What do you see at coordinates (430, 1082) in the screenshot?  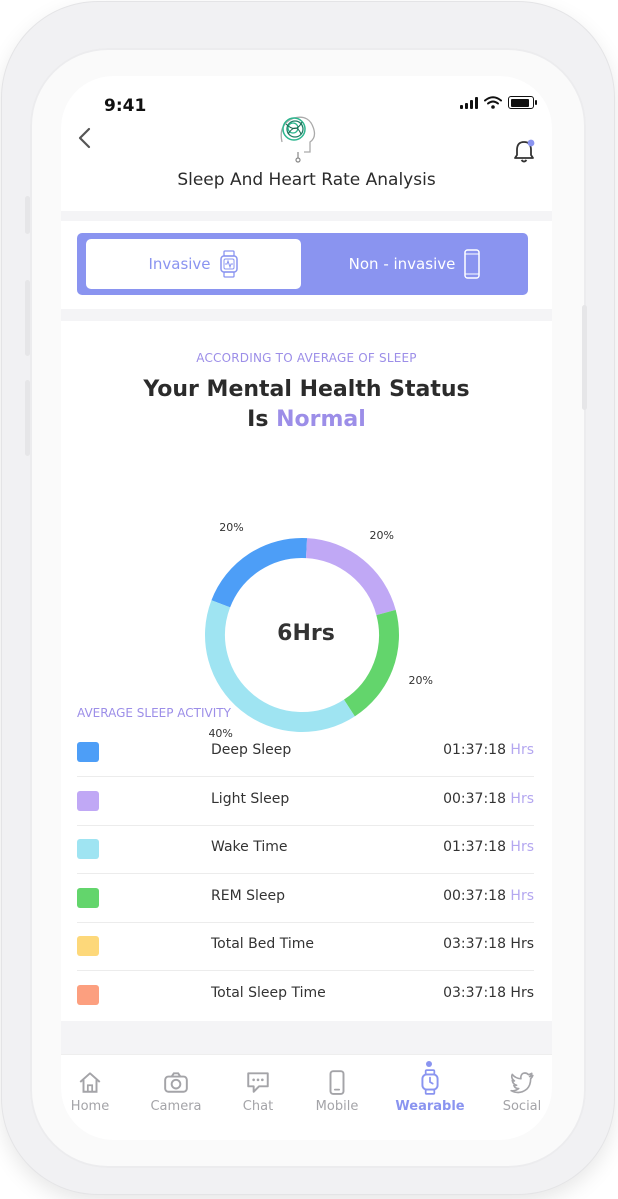 I see `watch-icon` at bounding box center [430, 1082].